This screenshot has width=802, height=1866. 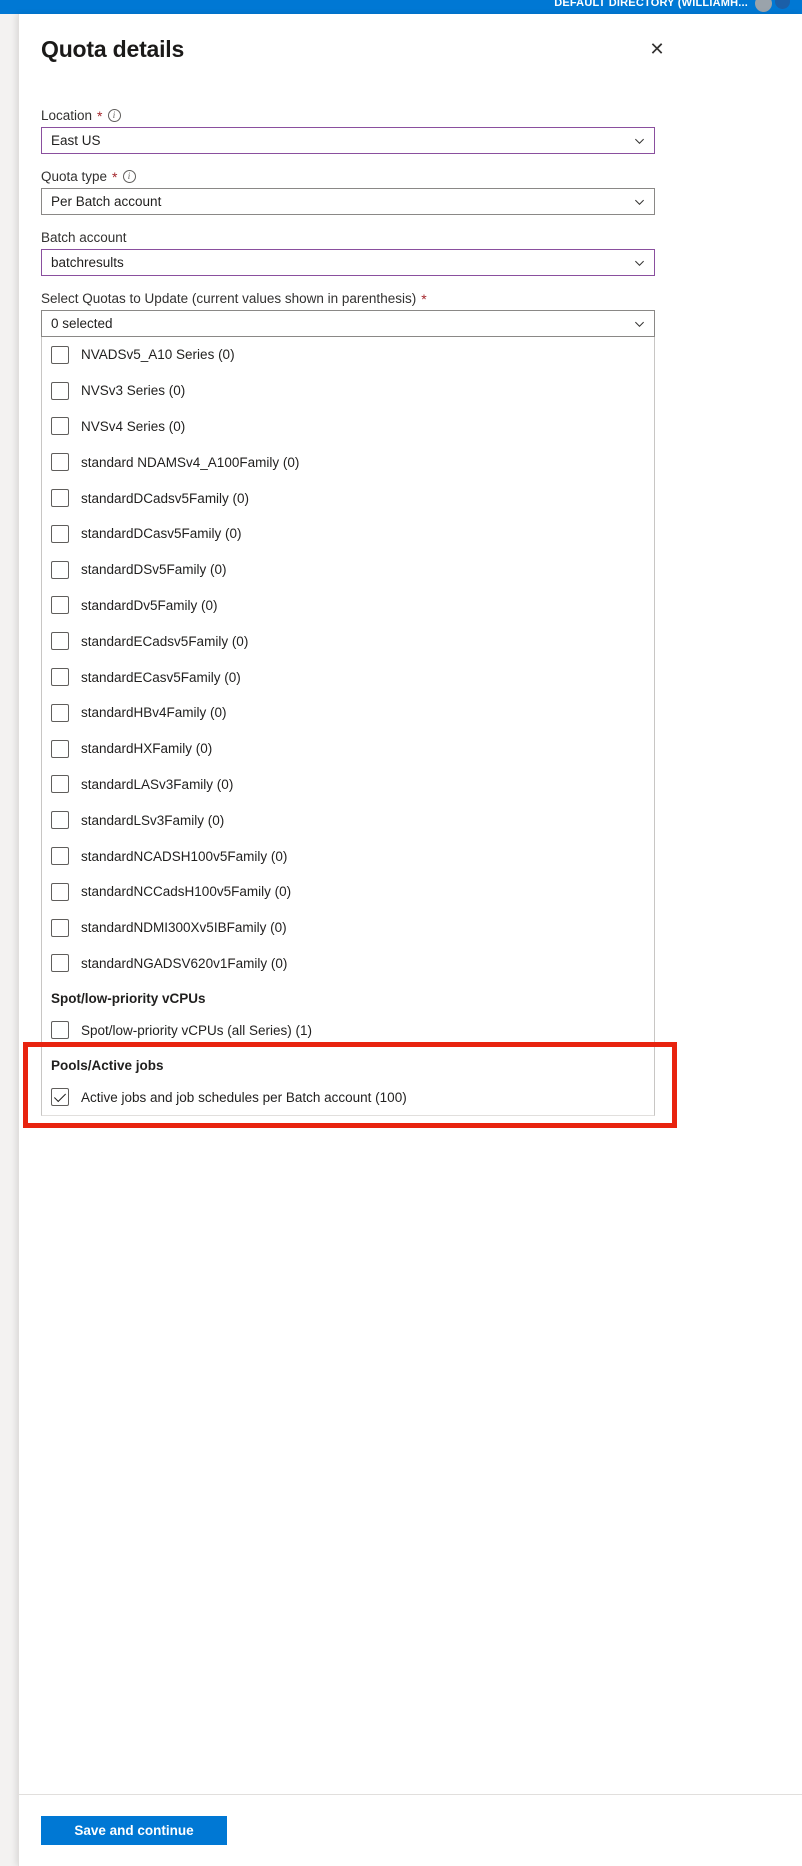 I want to click on location-label-row: Location * i, so click(x=348, y=115).